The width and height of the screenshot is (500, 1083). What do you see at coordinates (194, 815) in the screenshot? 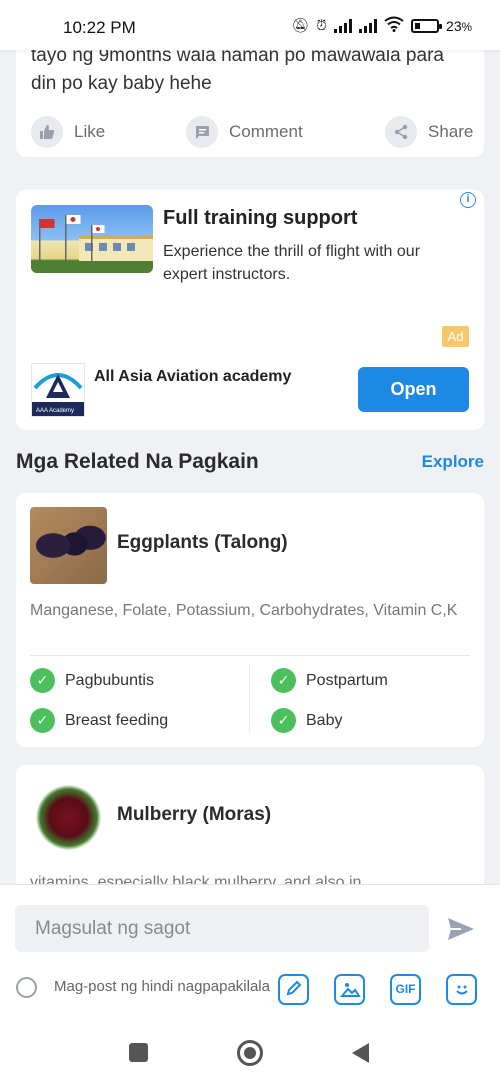
I see `food-name: Mulberry (Moras)` at bounding box center [194, 815].